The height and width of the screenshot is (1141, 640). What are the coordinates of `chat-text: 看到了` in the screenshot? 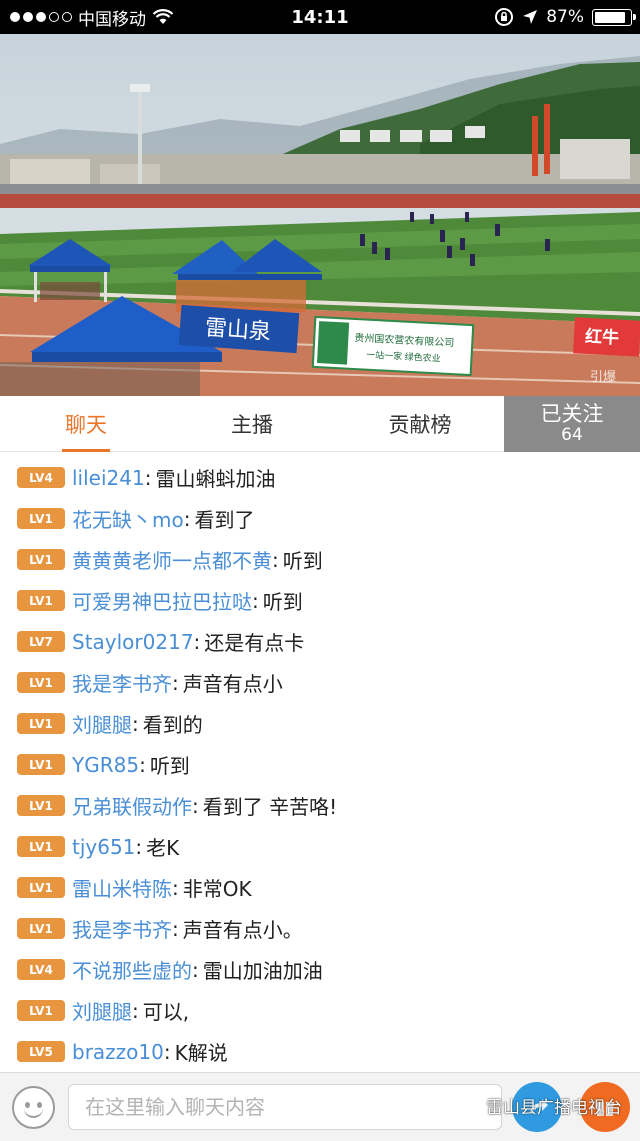 It's located at (224, 520).